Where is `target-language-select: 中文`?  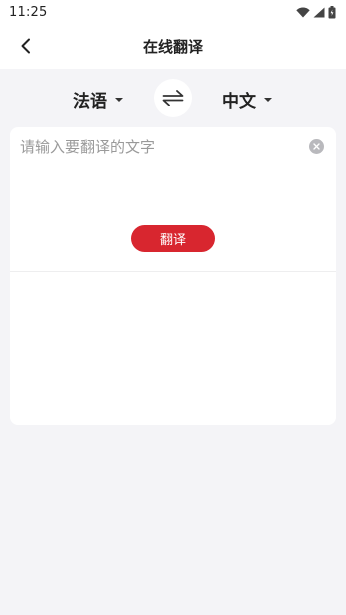
target-language-select: 中文 is located at coordinates (247, 99).